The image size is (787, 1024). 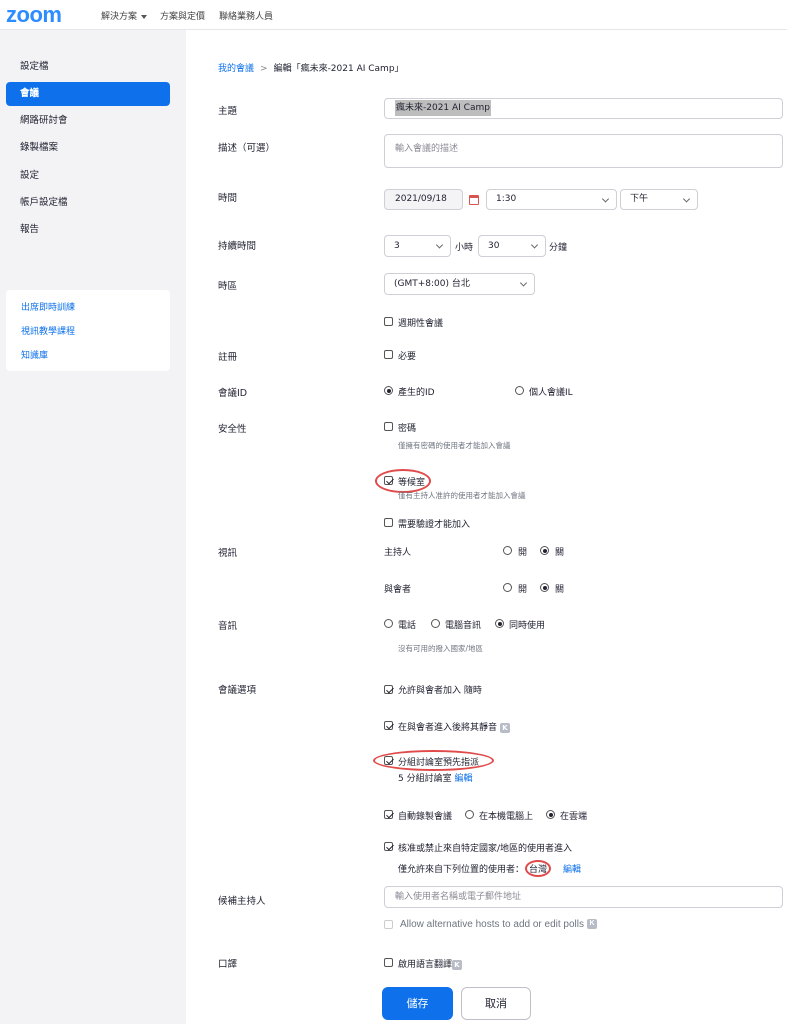 What do you see at coordinates (459, 284) in the screenshot?
I see `timezone-select: (GMT+8:00) 台北` at bounding box center [459, 284].